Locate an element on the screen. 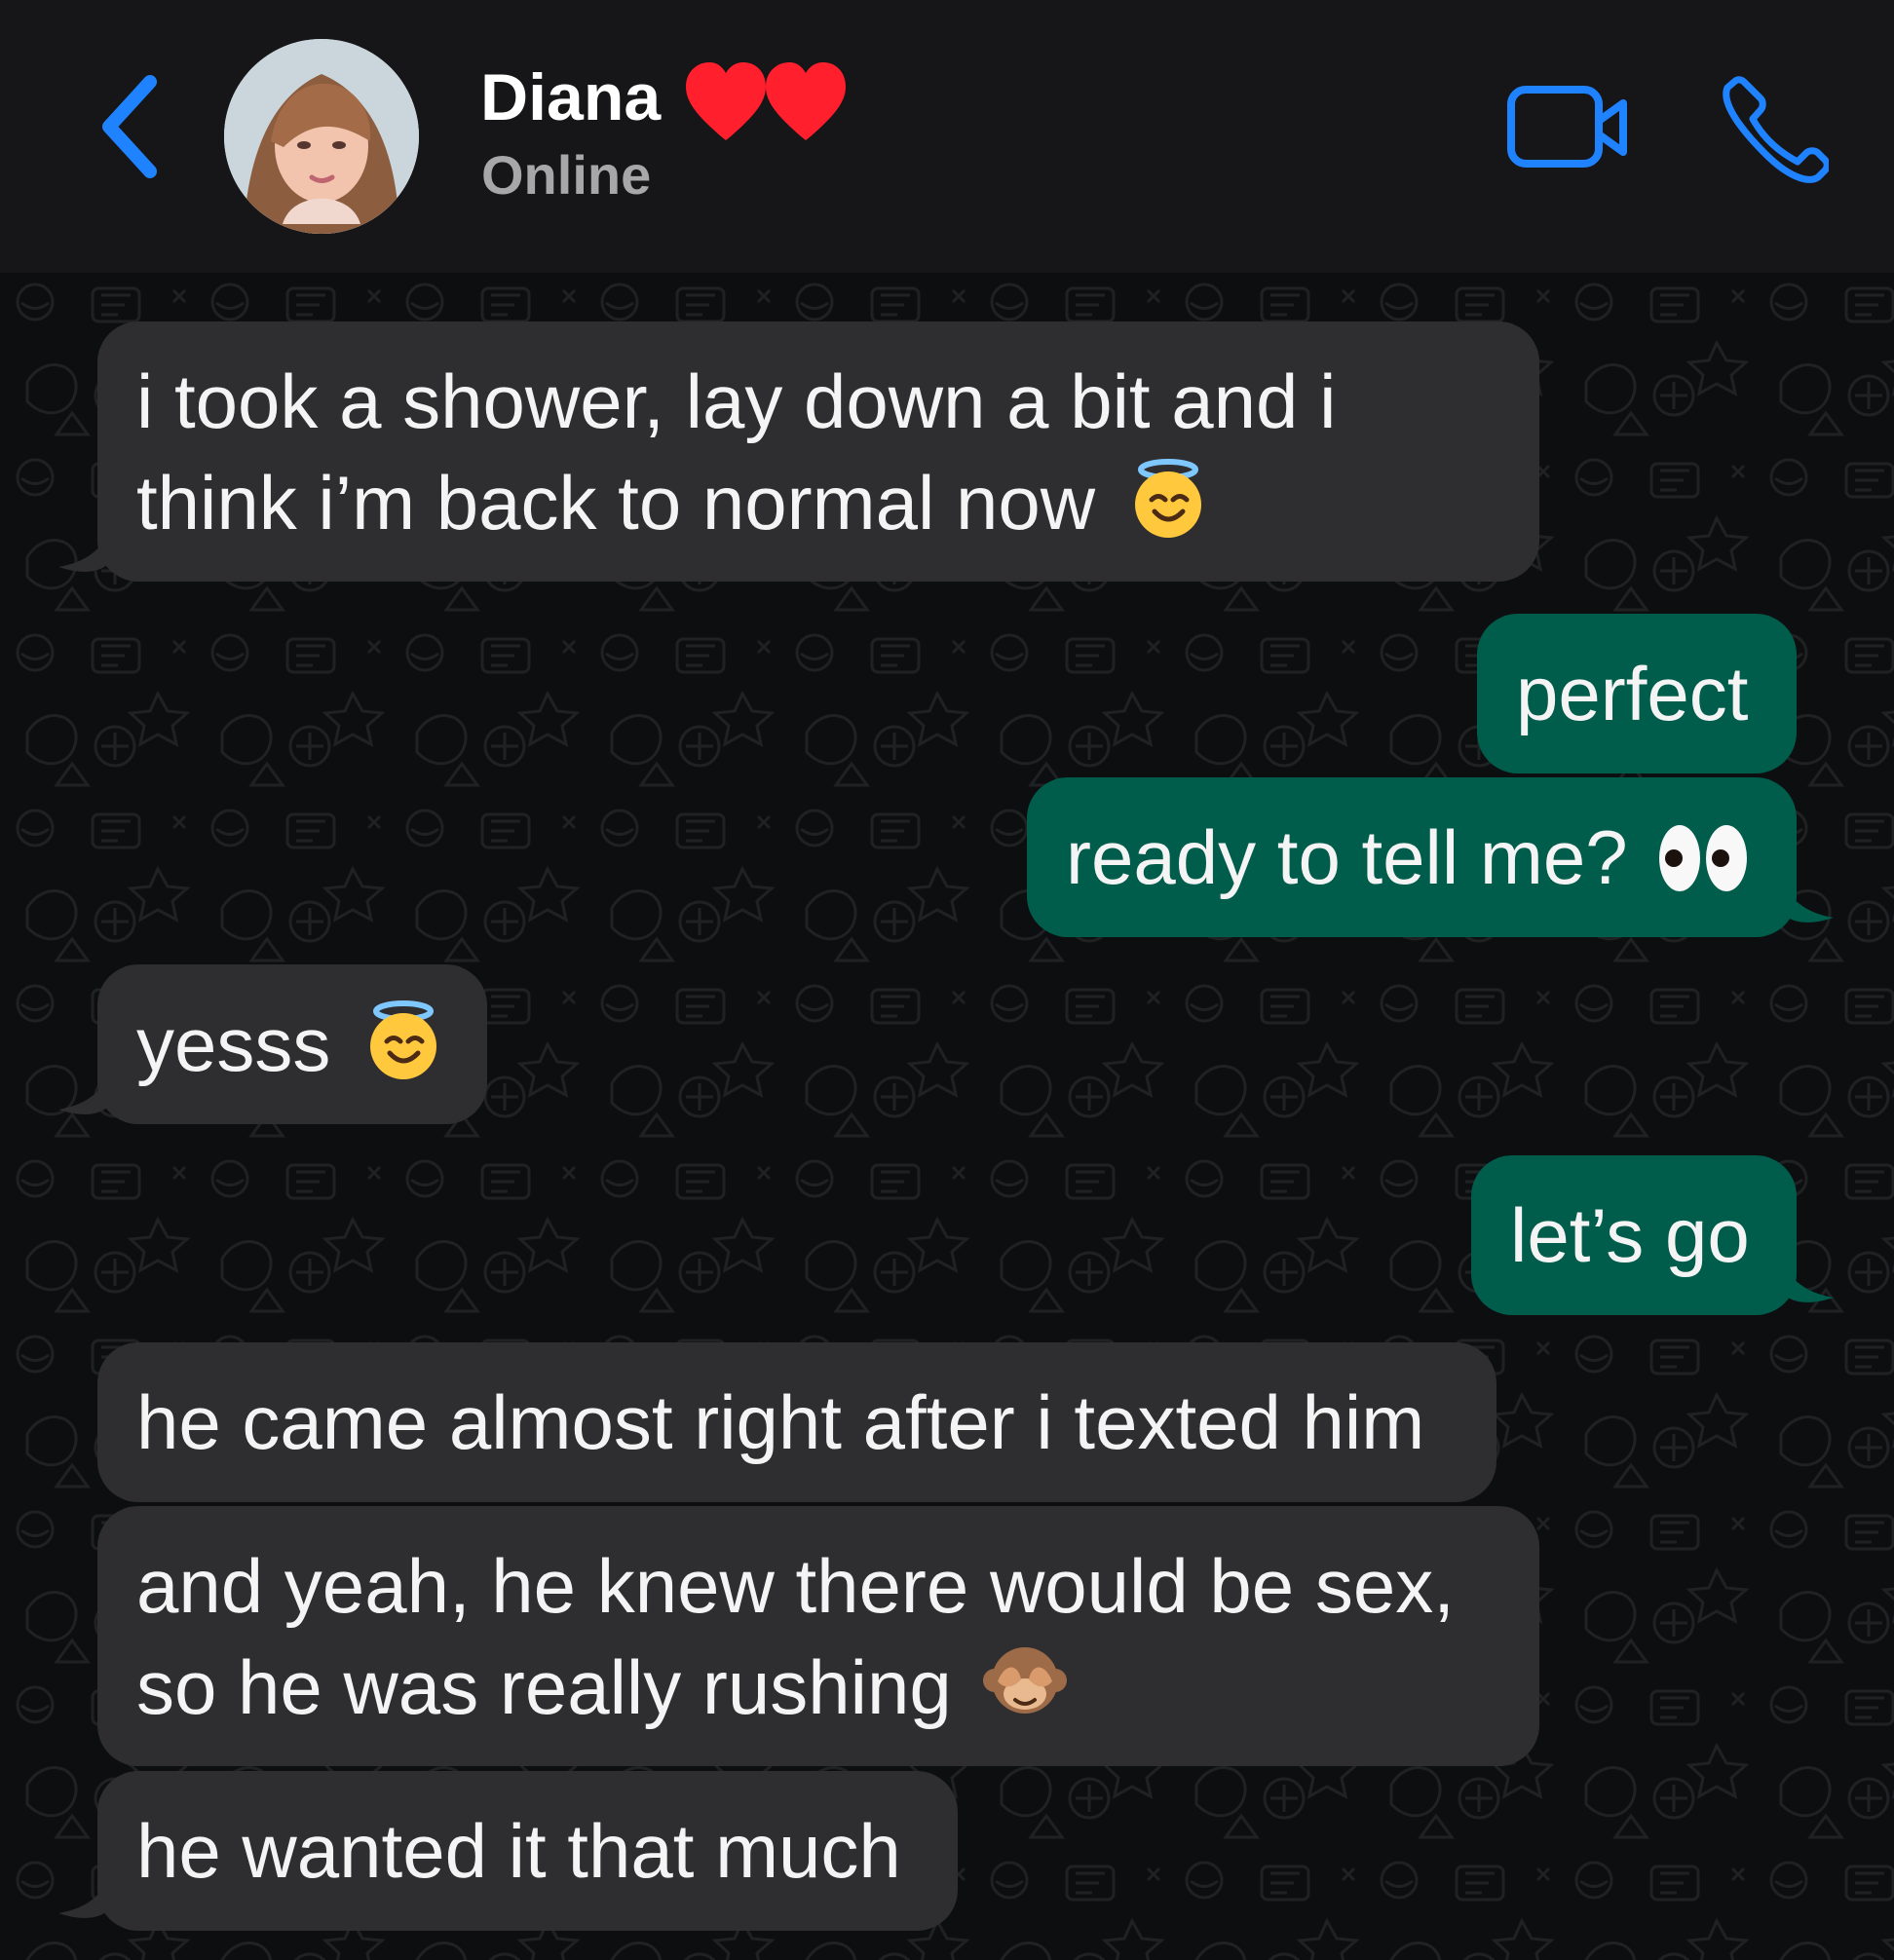 The height and width of the screenshot is (1960, 1894). message-text: perfect is located at coordinates (1633, 694).